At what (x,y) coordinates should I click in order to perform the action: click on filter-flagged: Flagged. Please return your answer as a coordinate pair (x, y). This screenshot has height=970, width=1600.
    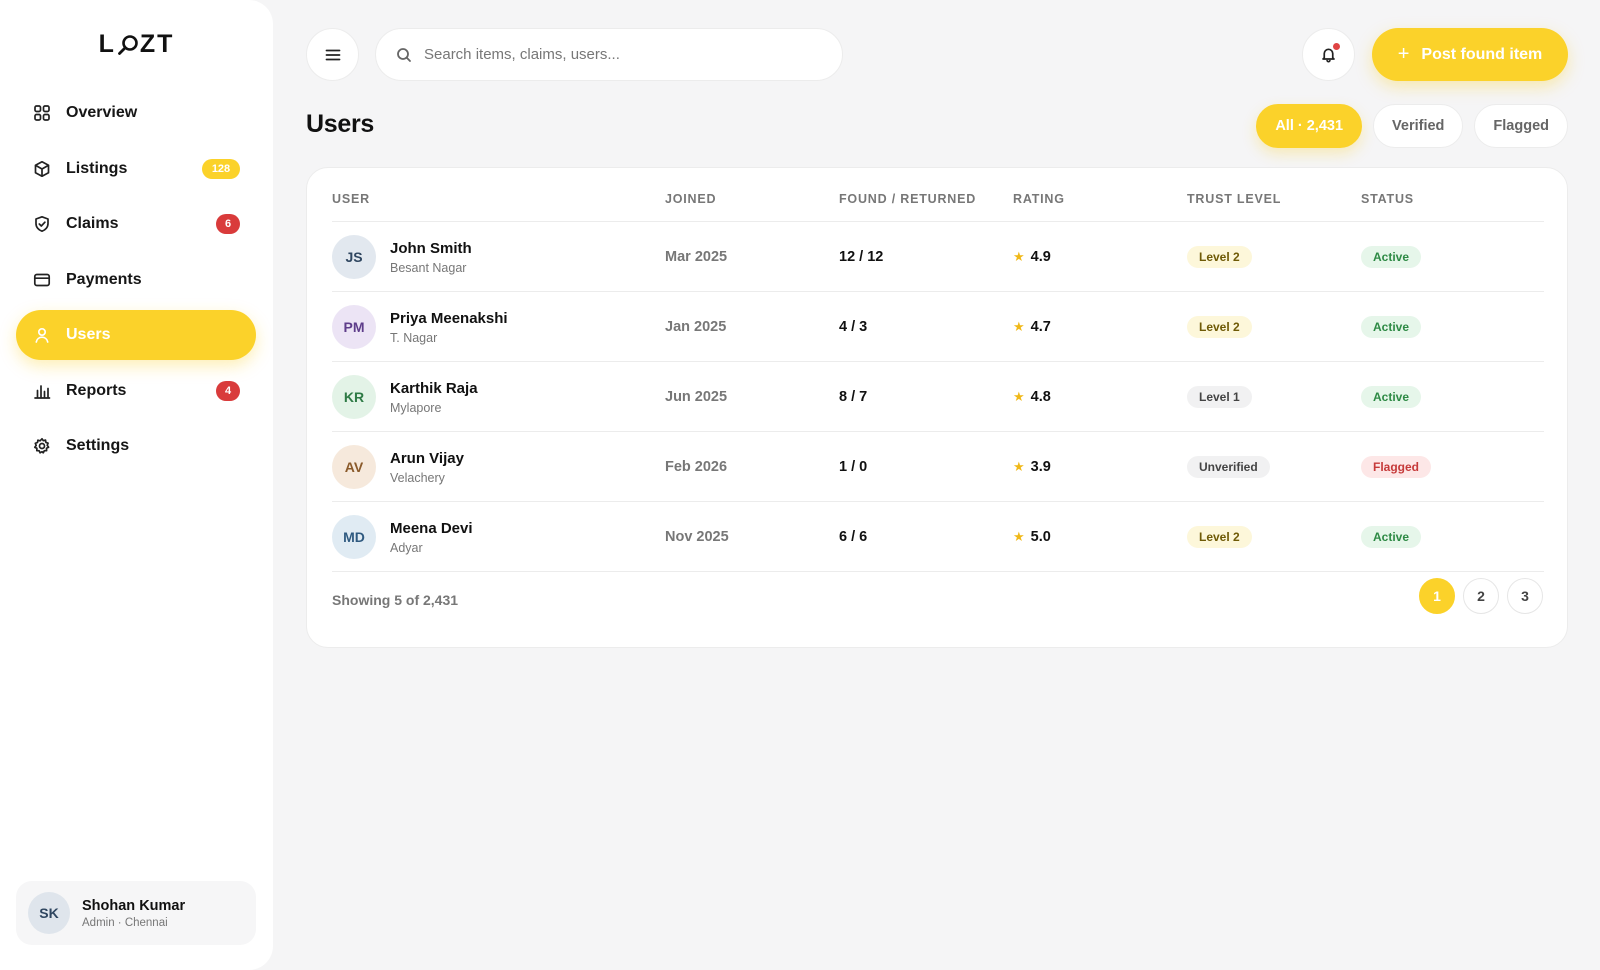
    Looking at the image, I should click on (1521, 126).